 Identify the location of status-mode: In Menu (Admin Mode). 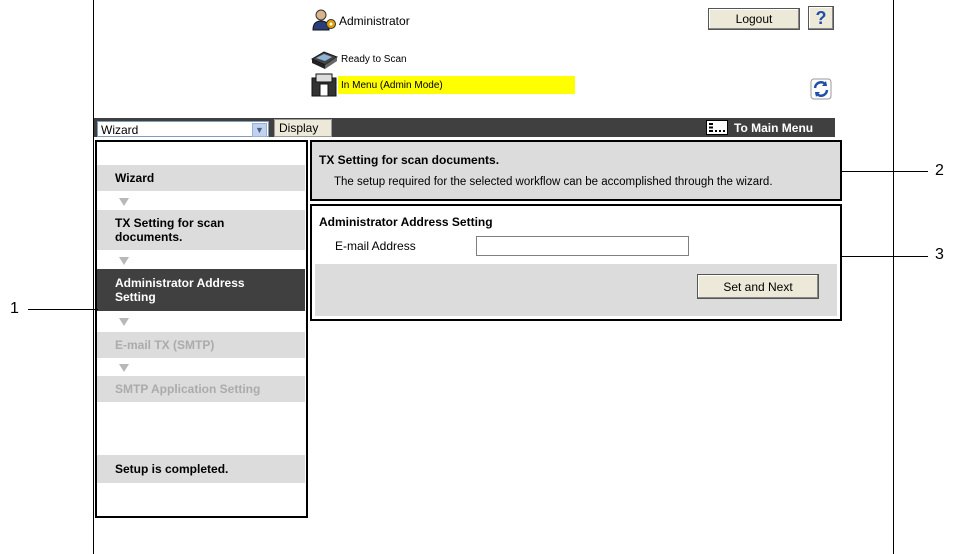
(392, 85).